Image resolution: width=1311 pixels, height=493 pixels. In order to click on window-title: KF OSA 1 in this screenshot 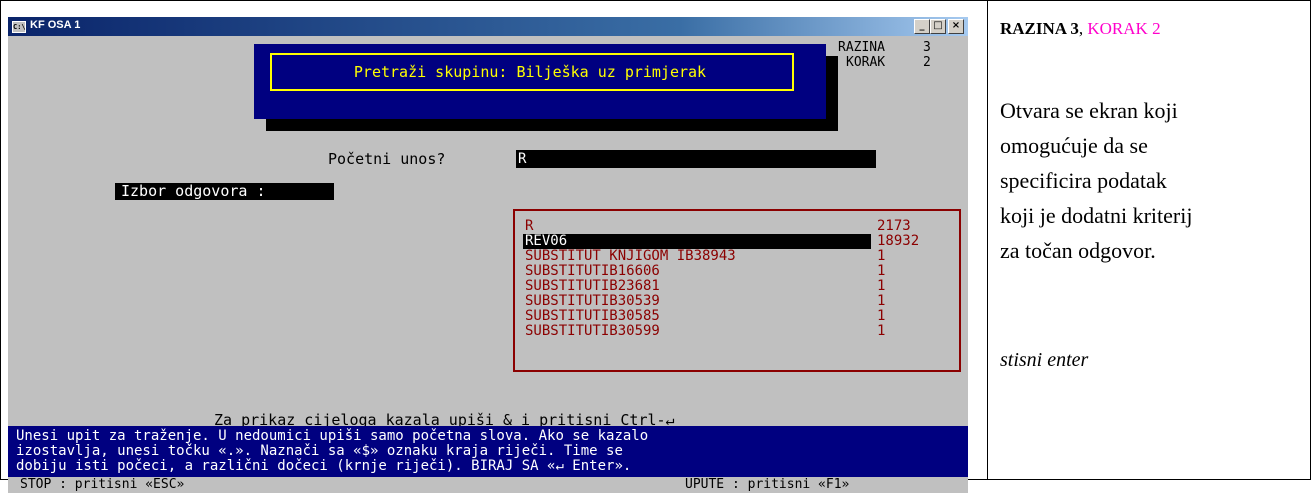, I will do `click(55, 25)`.